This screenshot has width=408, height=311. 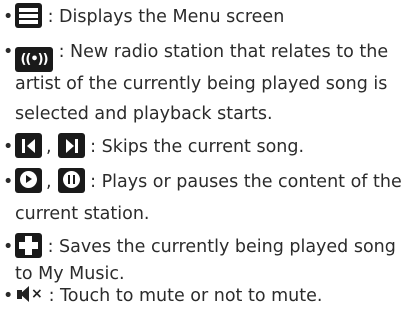 What do you see at coordinates (82, 214) in the screenshot?
I see `play-pause-description-line-2: current station.` at bounding box center [82, 214].